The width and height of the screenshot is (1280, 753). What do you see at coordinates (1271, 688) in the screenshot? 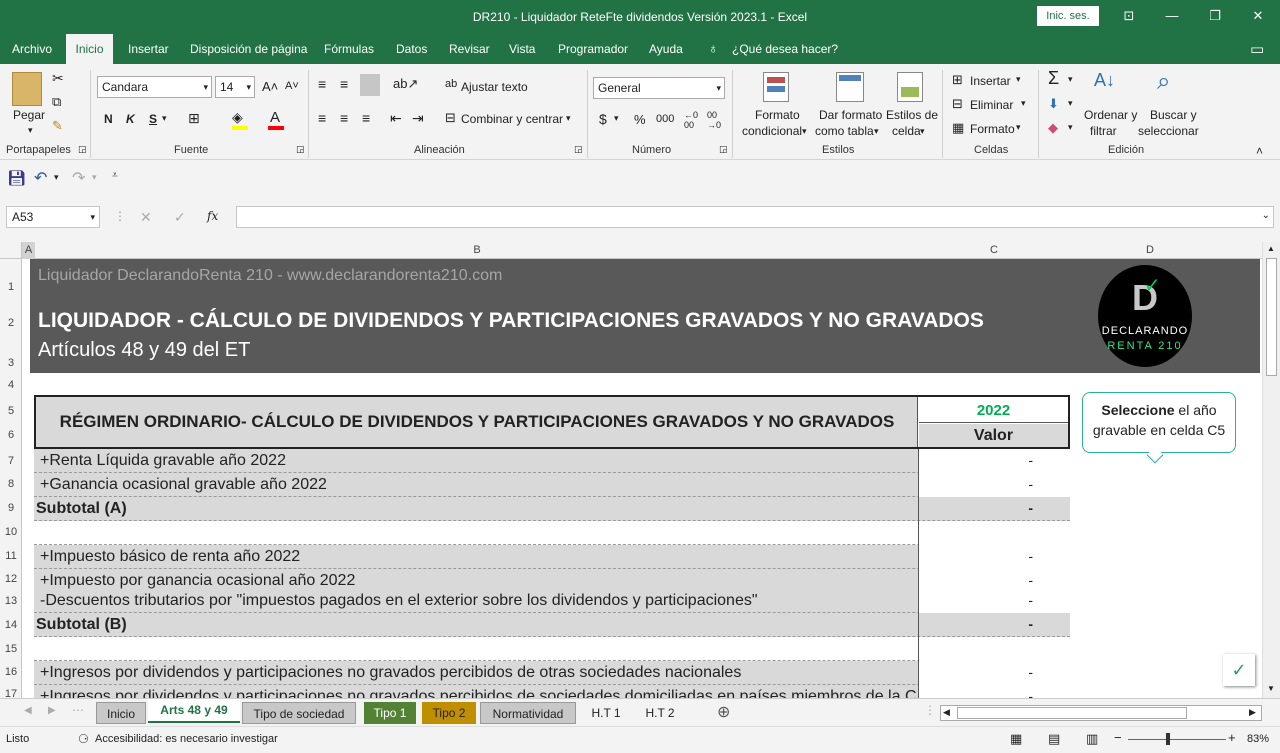
I see `scroll-down-icon: ▼` at bounding box center [1271, 688].